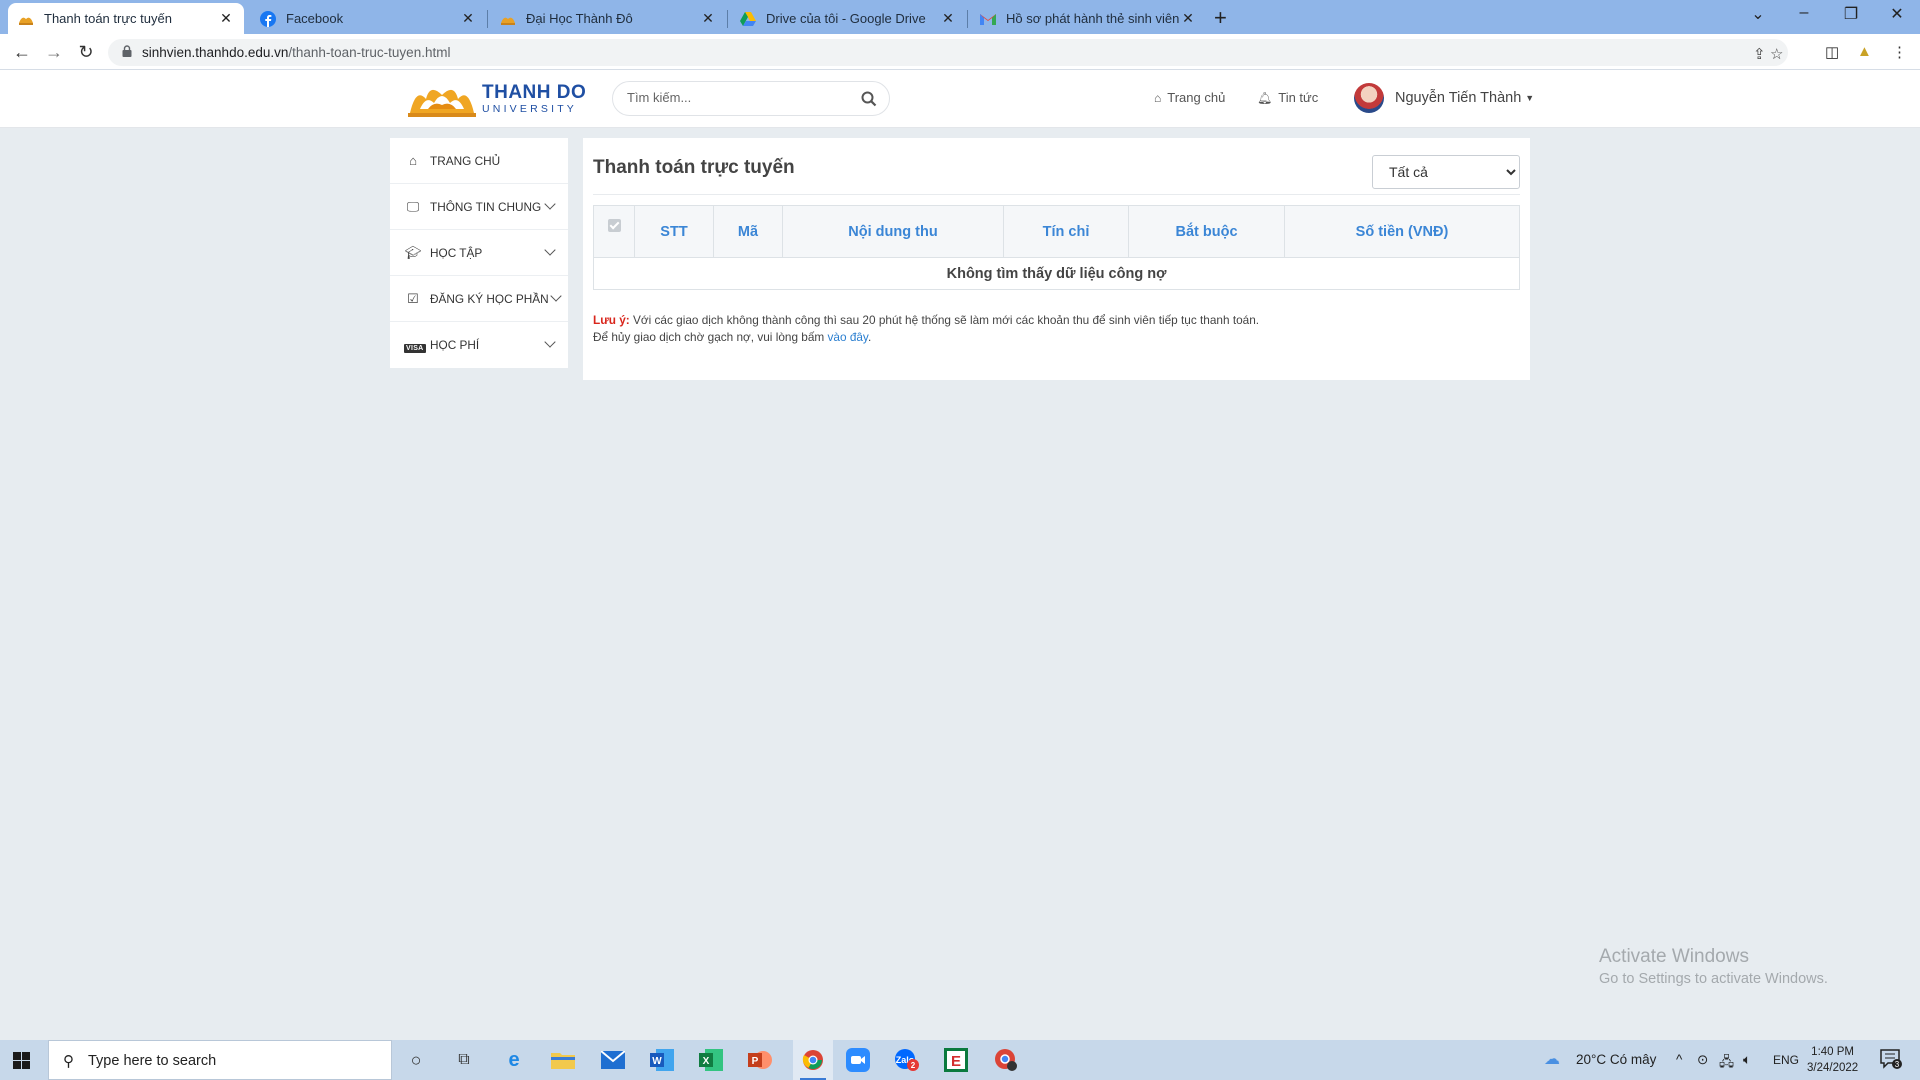 The image size is (1920, 1080). I want to click on weather-cloud-icon: ☁, so click(1552, 1059).